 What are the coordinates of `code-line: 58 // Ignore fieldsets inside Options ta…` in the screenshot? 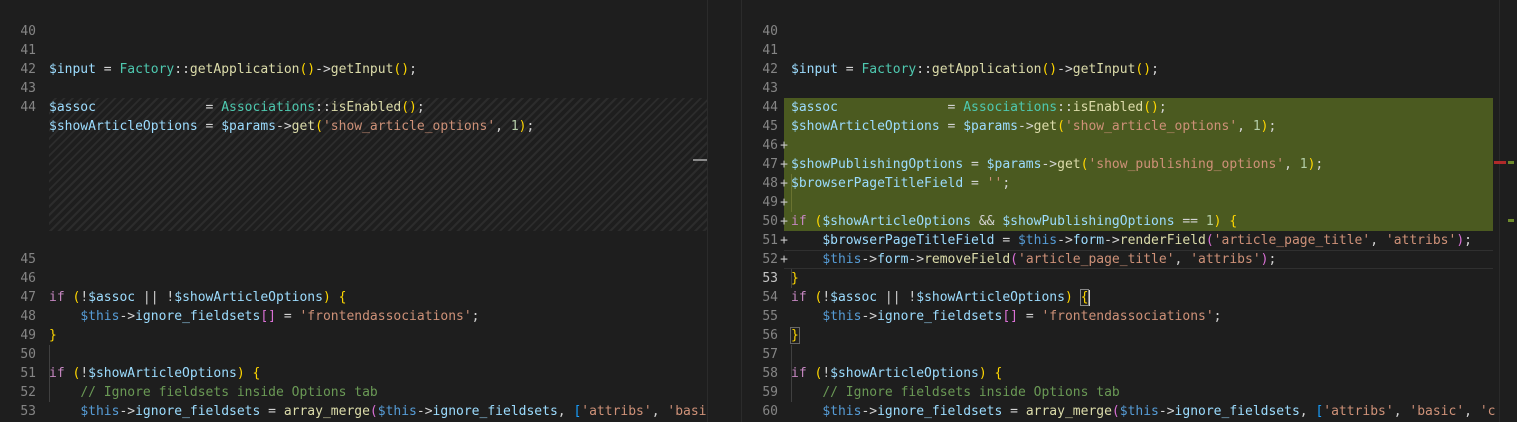 It's located at (1120, 372).